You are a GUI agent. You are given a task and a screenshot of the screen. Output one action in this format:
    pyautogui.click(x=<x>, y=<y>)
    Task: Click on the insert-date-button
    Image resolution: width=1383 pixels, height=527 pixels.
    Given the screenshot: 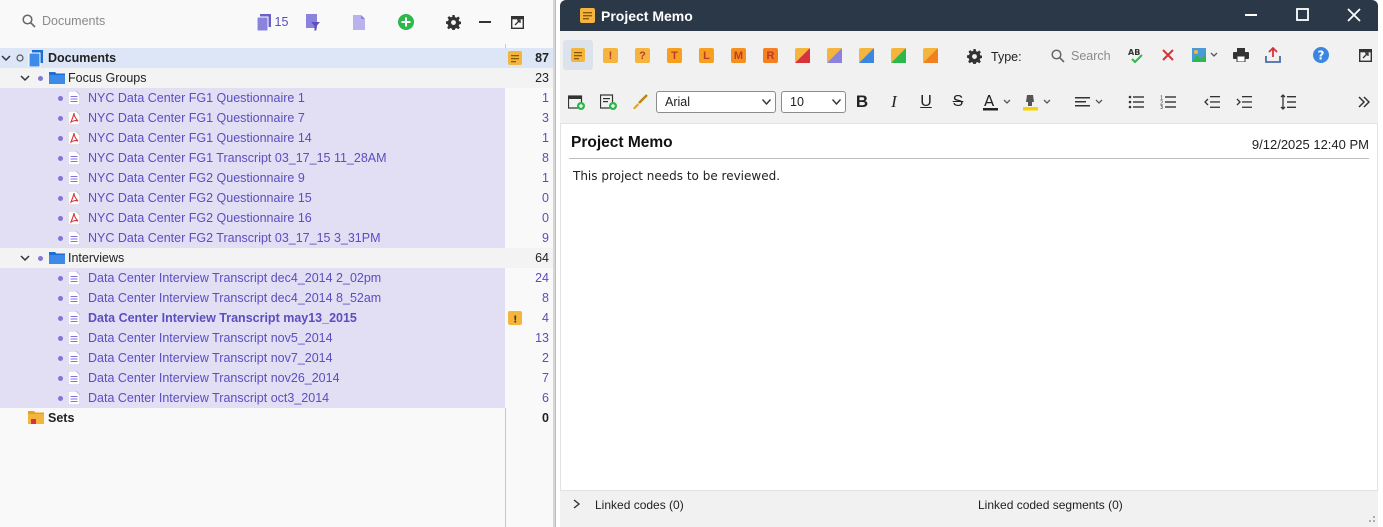 What is the action you would take?
    pyautogui.click(x=576, y=102)
    